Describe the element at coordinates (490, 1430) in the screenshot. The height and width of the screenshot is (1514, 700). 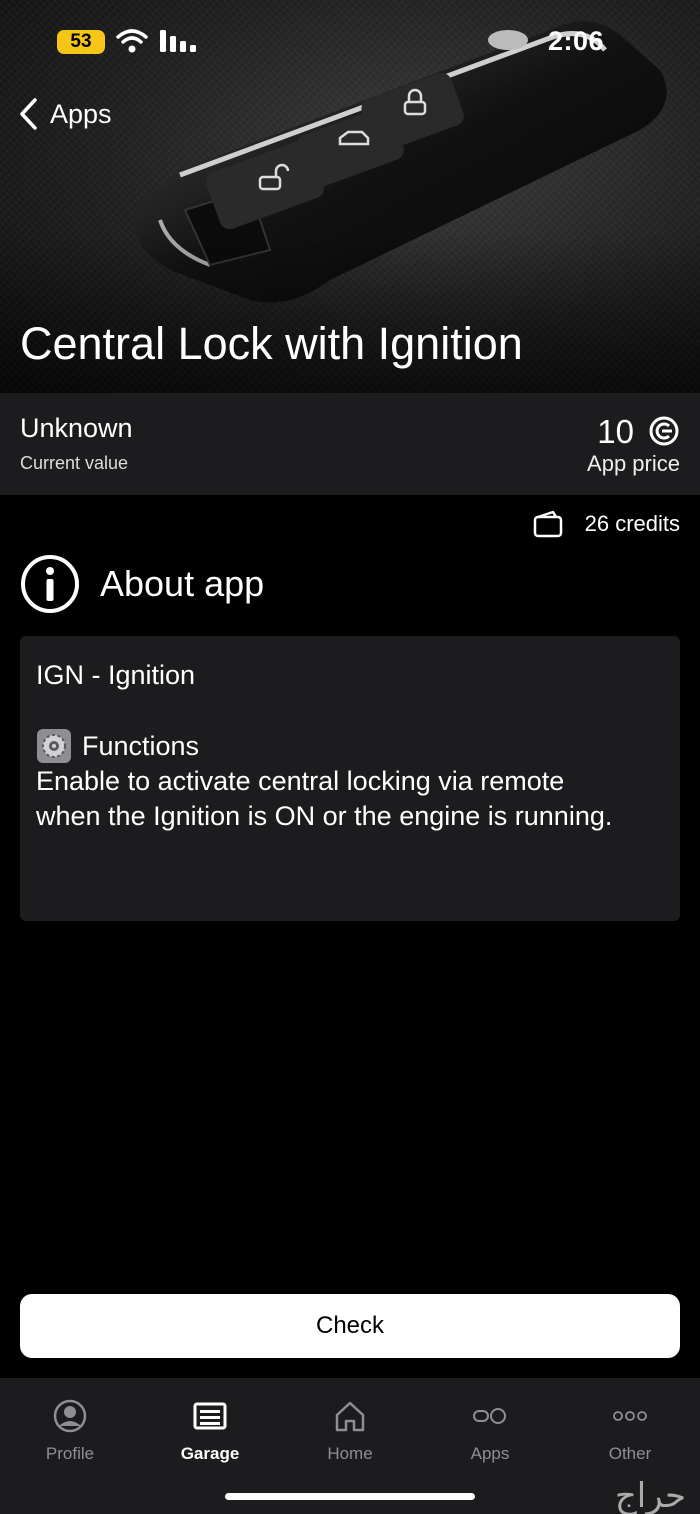
I see `tab-apps: Apps` at that location.